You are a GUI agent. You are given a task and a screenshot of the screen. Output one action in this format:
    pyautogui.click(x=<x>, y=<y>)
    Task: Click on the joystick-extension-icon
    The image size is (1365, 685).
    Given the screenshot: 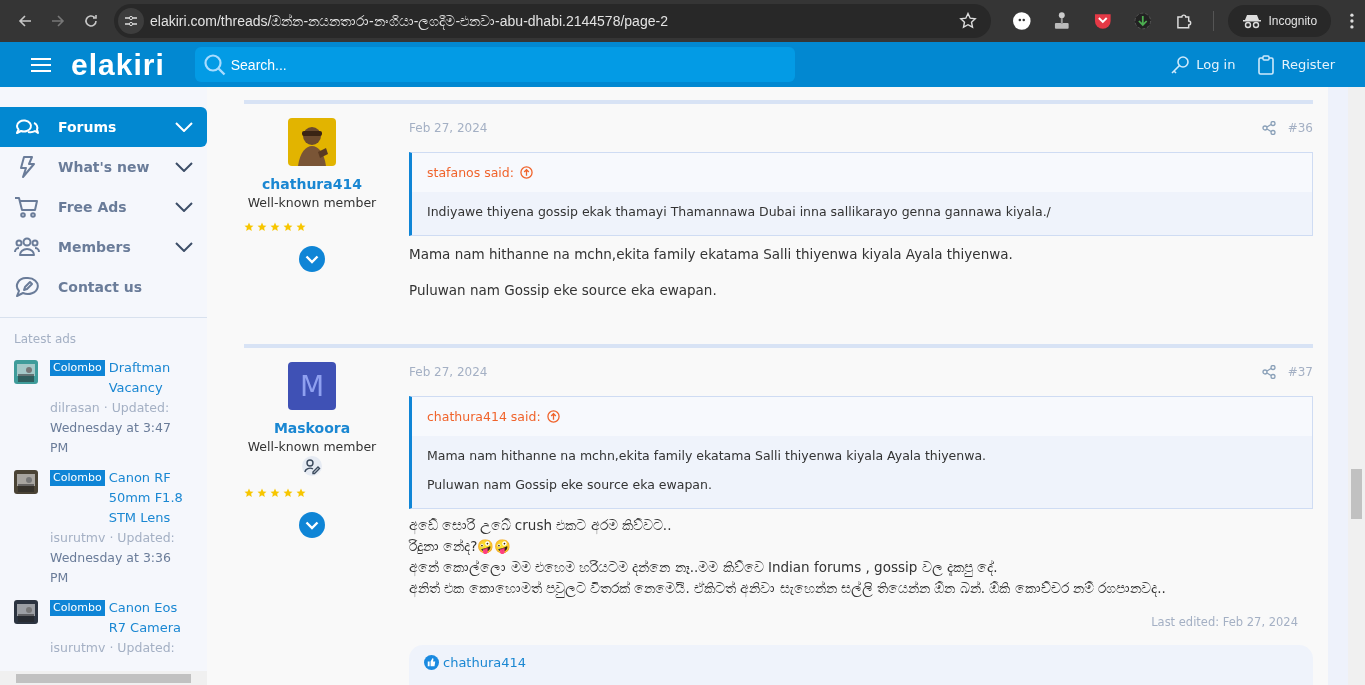 What is the action you would take?
    pyautogui.click(x=1062, y=21)
    